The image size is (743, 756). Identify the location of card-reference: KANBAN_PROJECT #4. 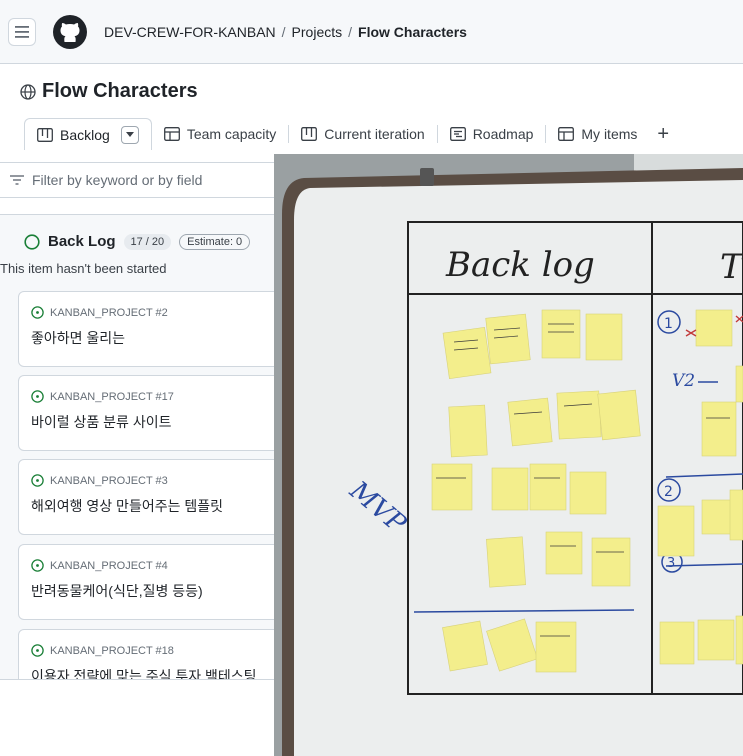
(99, 565).